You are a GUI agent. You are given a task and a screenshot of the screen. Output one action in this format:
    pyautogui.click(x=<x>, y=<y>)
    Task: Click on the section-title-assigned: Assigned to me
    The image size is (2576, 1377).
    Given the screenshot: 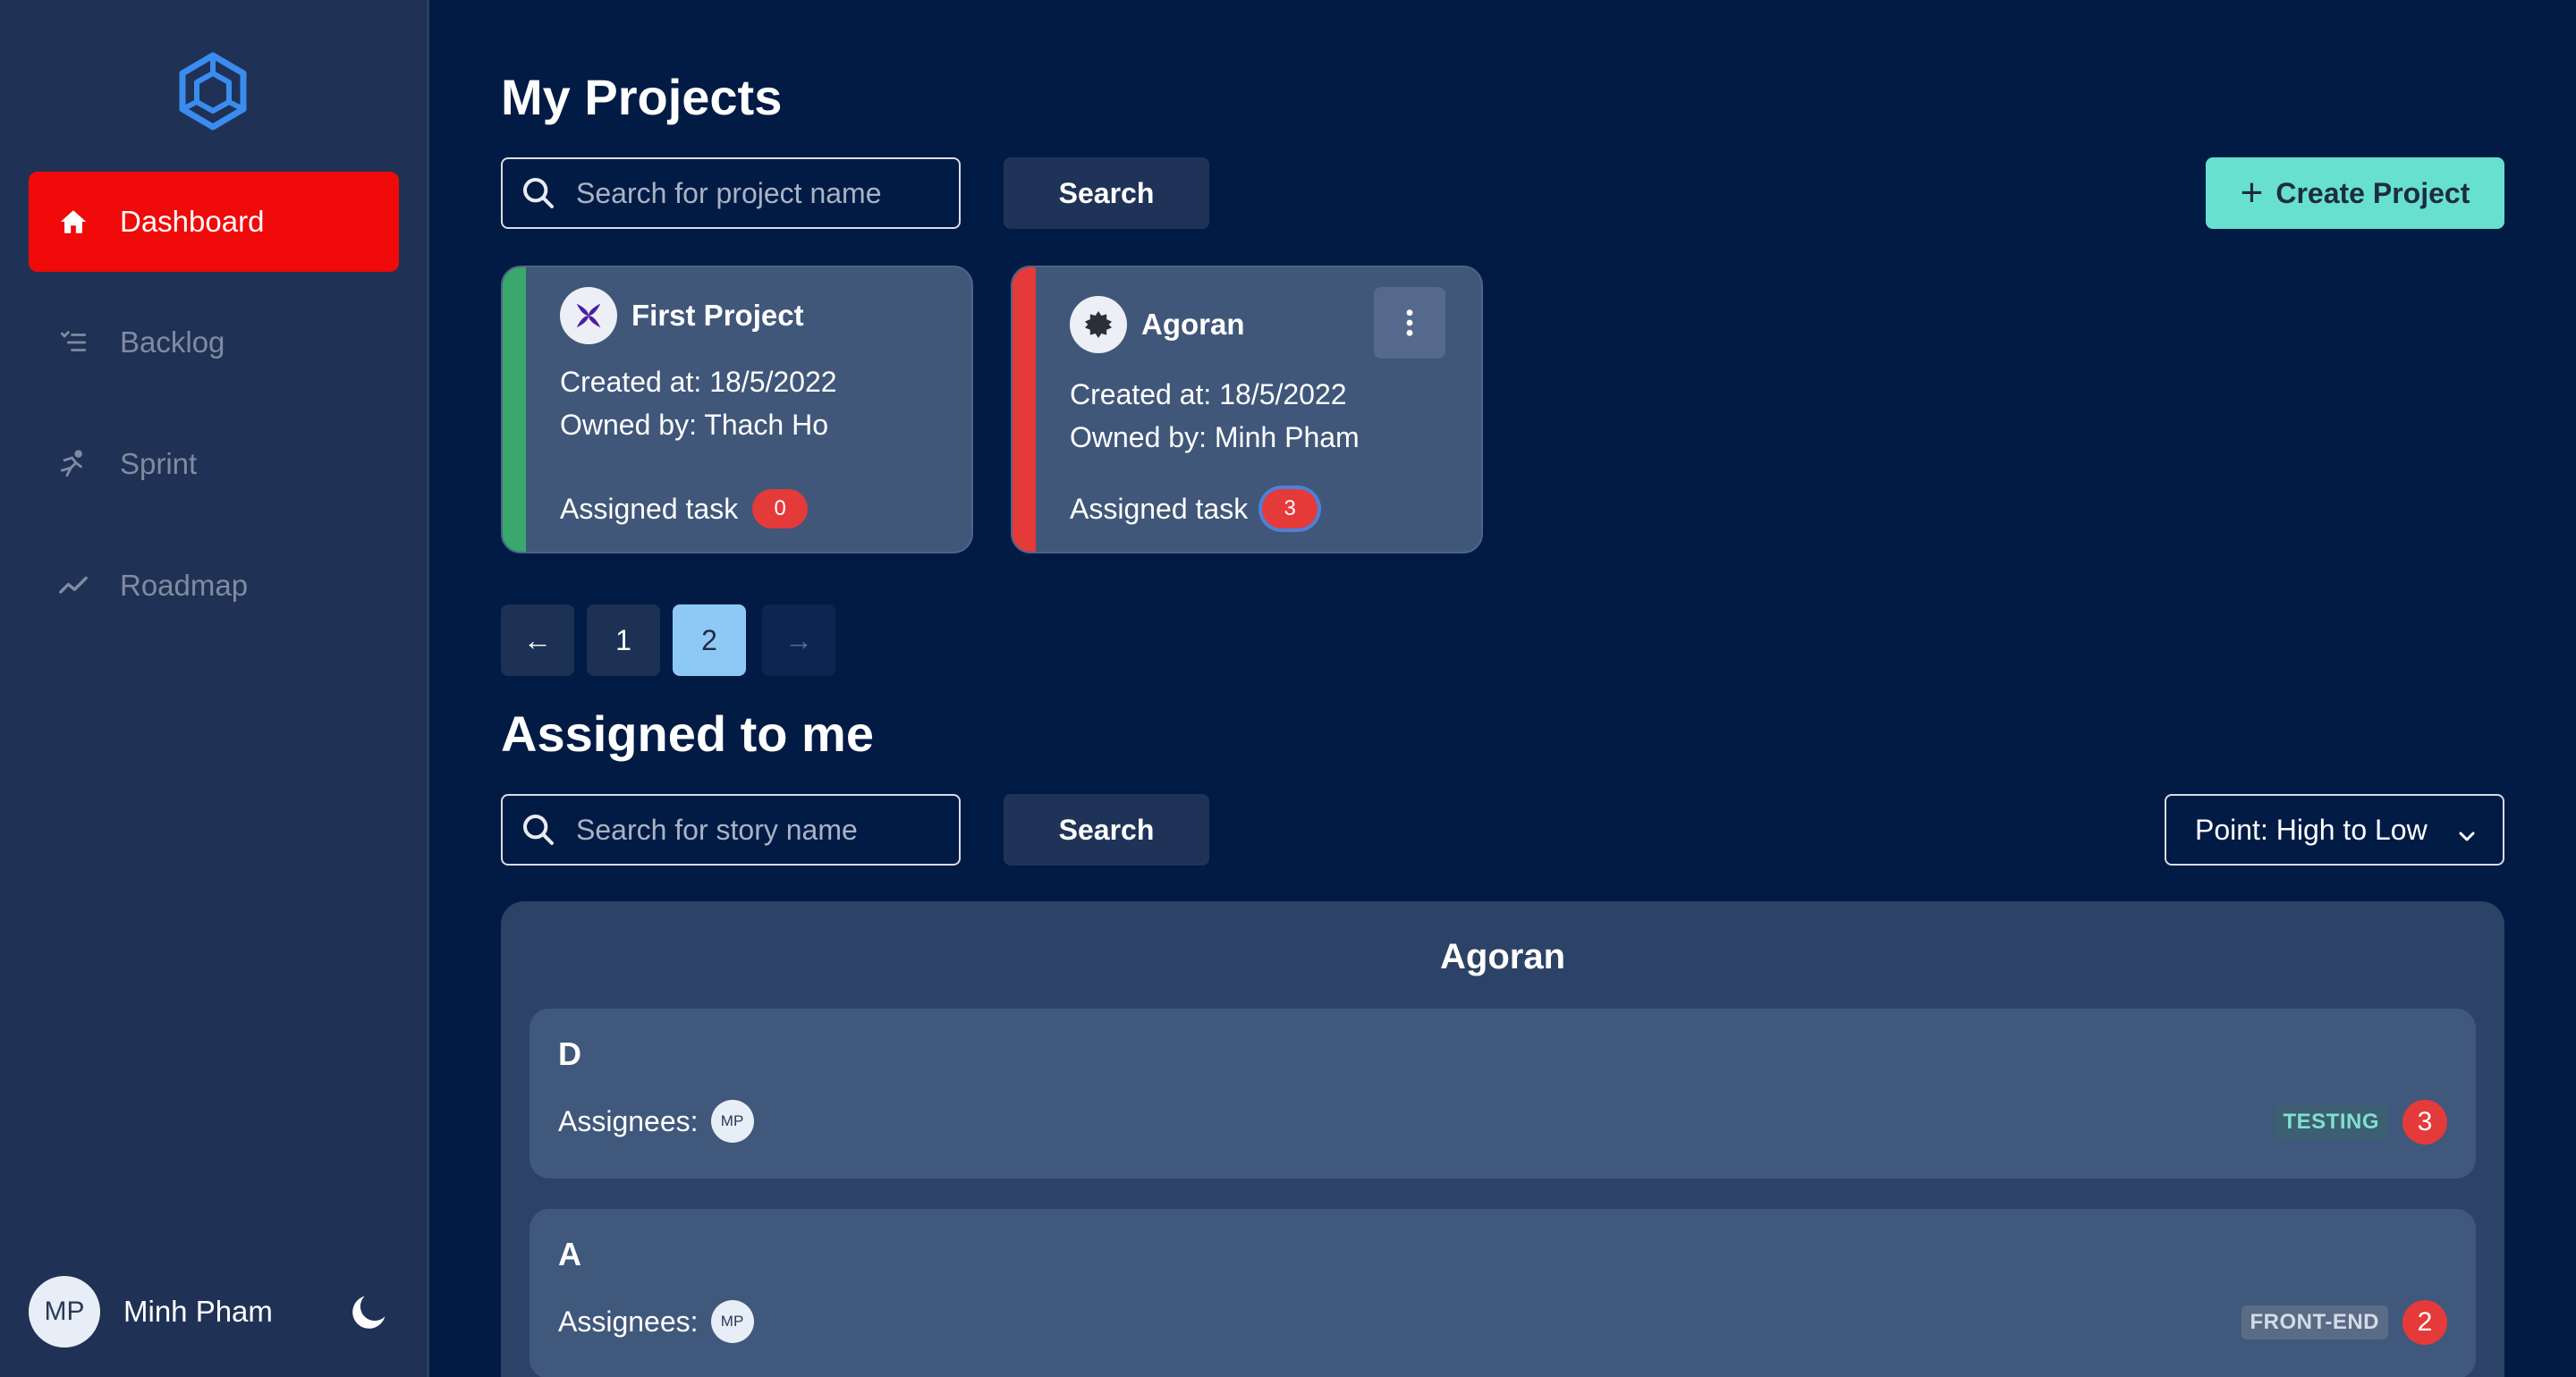 What is the action you would take?
    pyautogui.click(x=687, y=733)
    